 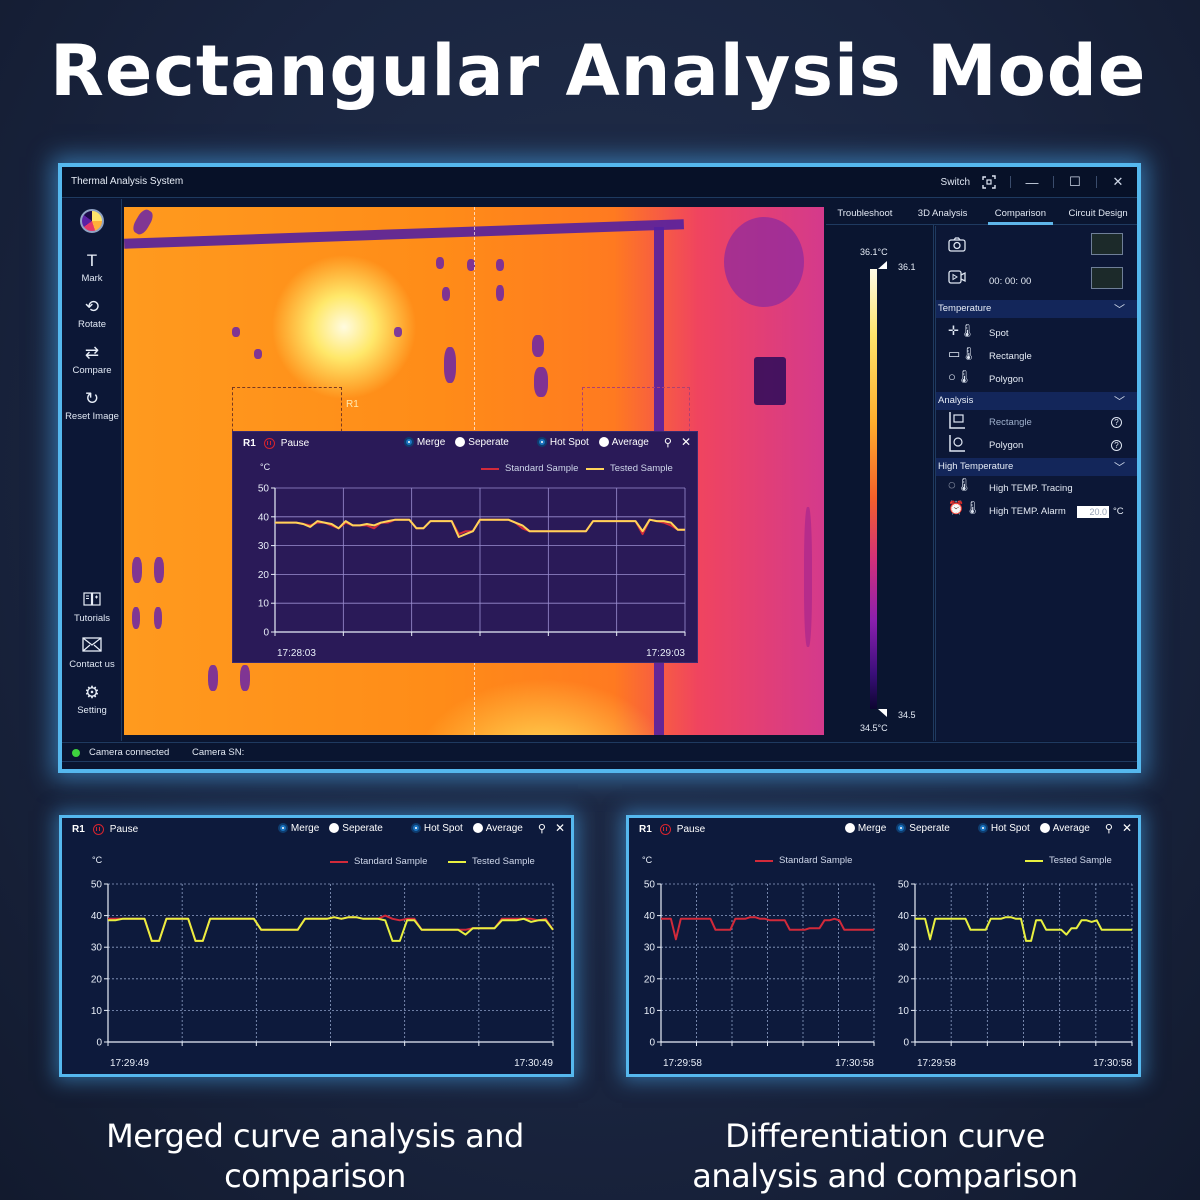 What do you see at coordinates (957, 421) in the screenshot?
I see `rectangle-analysis-icon` at bounding box center [957, 421].